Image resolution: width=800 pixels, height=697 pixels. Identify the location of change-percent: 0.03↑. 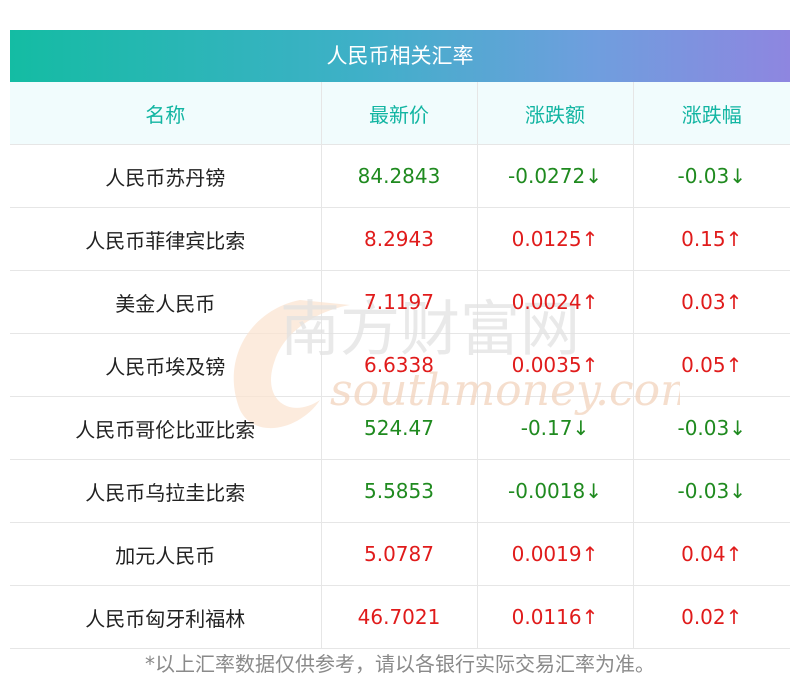
(711, 302).